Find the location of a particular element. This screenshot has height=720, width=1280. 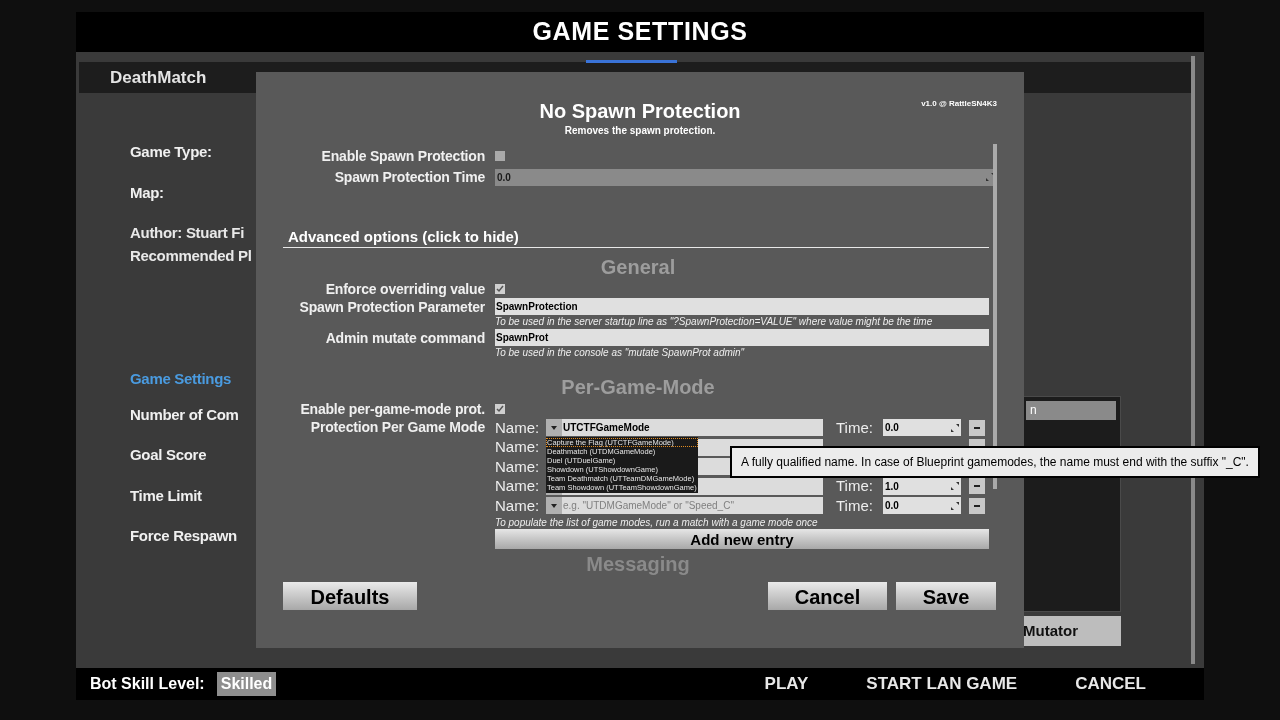

field-label: Enable per-game-mode prot. is located at coordinates (392, 409).